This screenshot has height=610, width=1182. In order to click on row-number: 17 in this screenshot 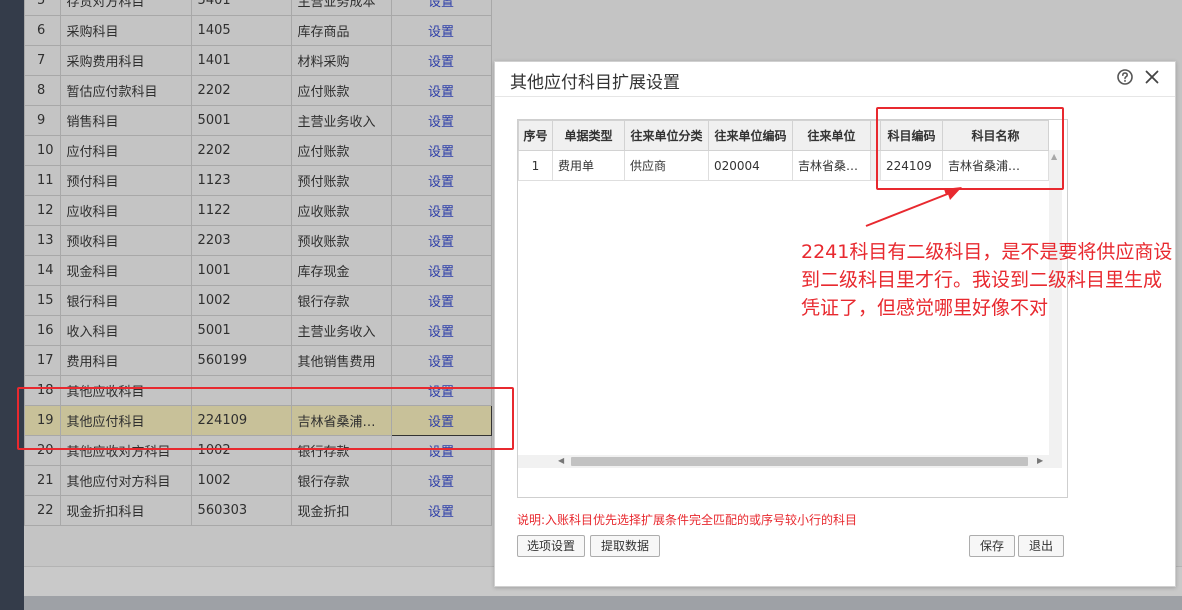, I will do `click(42, 360)`.